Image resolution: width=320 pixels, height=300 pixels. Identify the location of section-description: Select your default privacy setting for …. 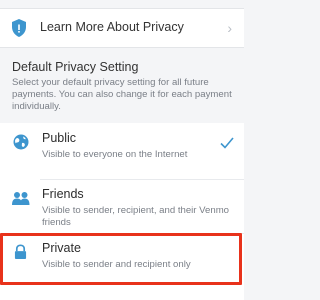
(122, 94).